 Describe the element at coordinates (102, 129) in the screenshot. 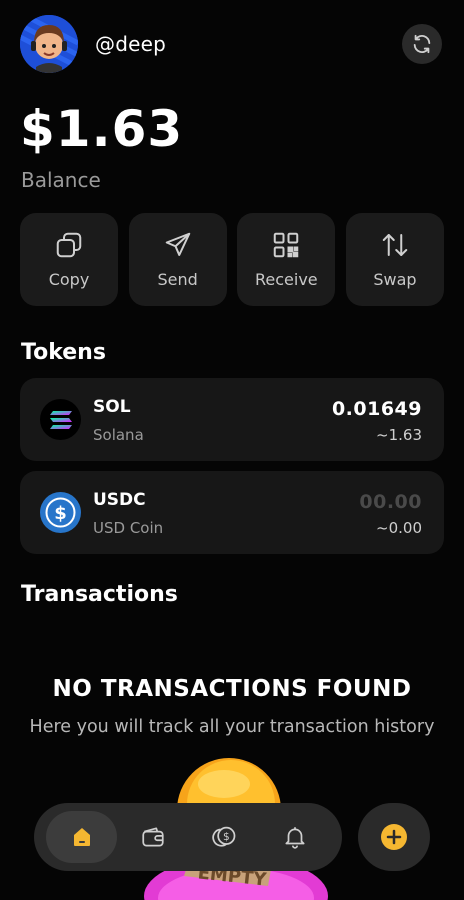

I see `balance-amount: $1.63` at that location.